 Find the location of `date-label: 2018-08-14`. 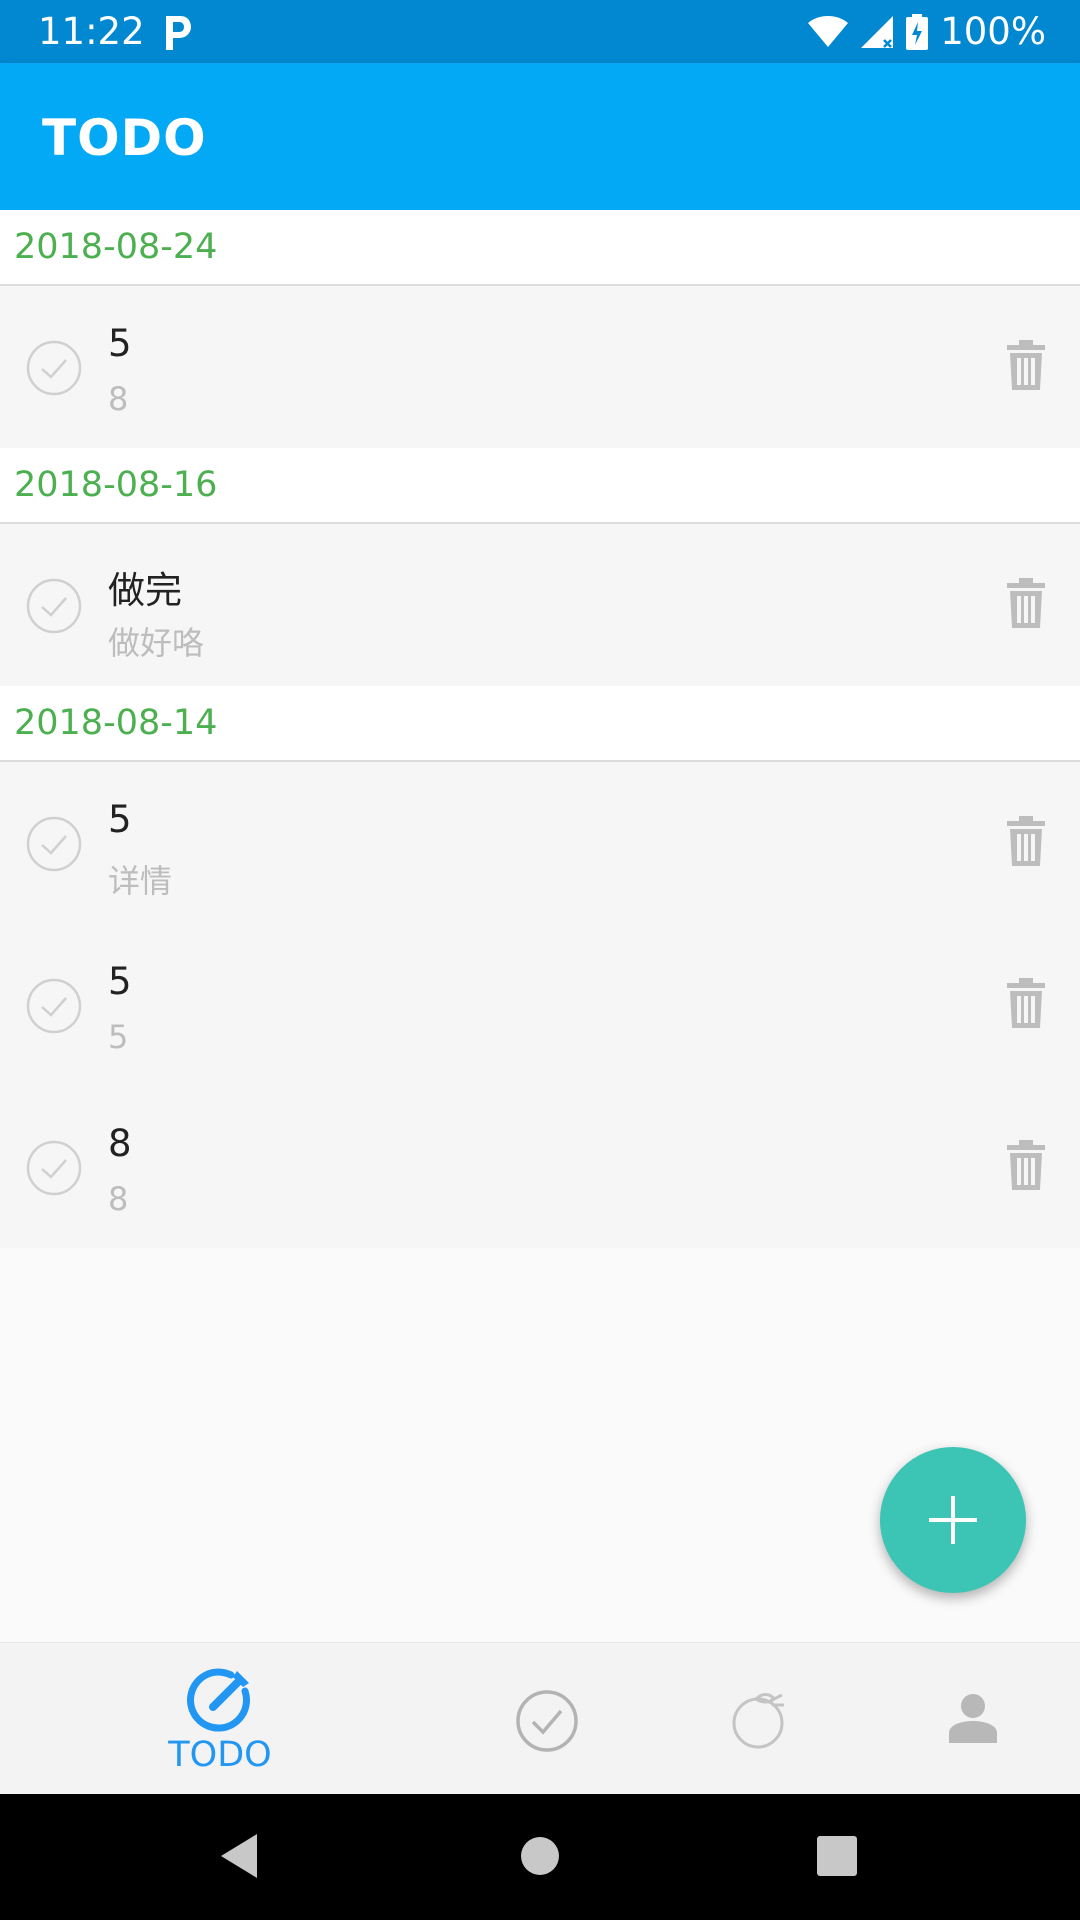

date-label: 2018-08-14 is located at coordinates (116, 723).